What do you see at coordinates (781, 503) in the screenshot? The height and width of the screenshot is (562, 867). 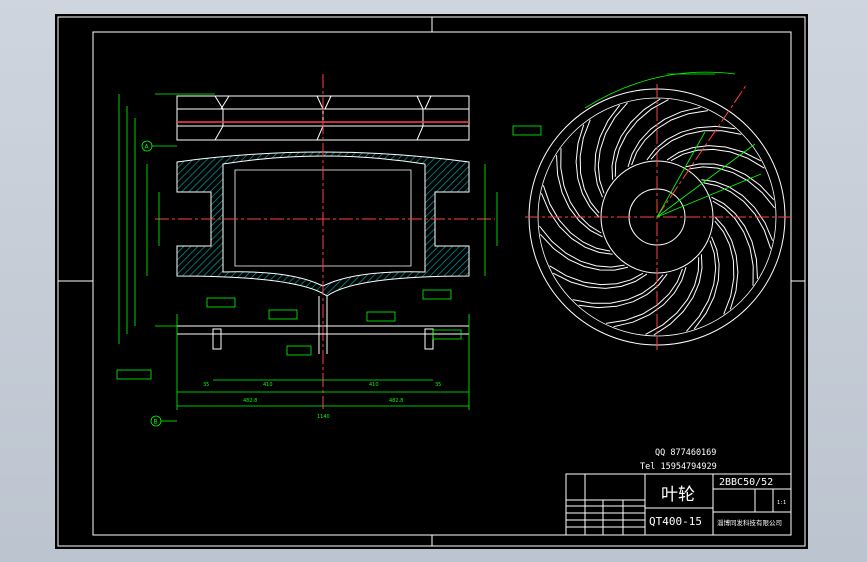 I see `title-scale: 1:1` at bounding box center [781, 503].